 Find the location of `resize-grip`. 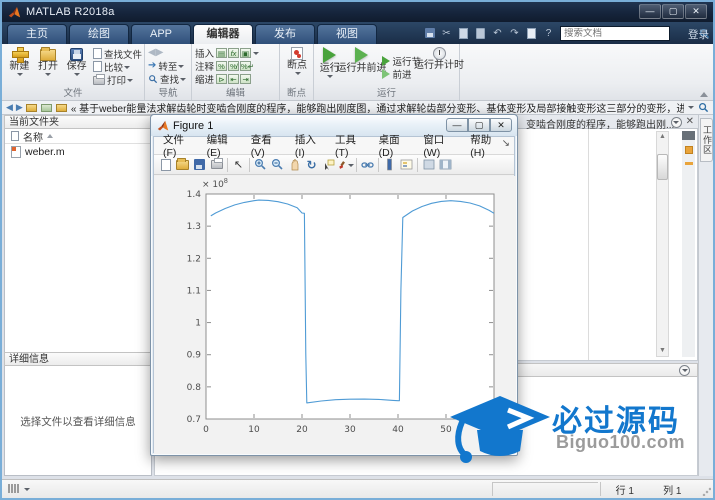

resize-grip is located at coordinates (706, 491).